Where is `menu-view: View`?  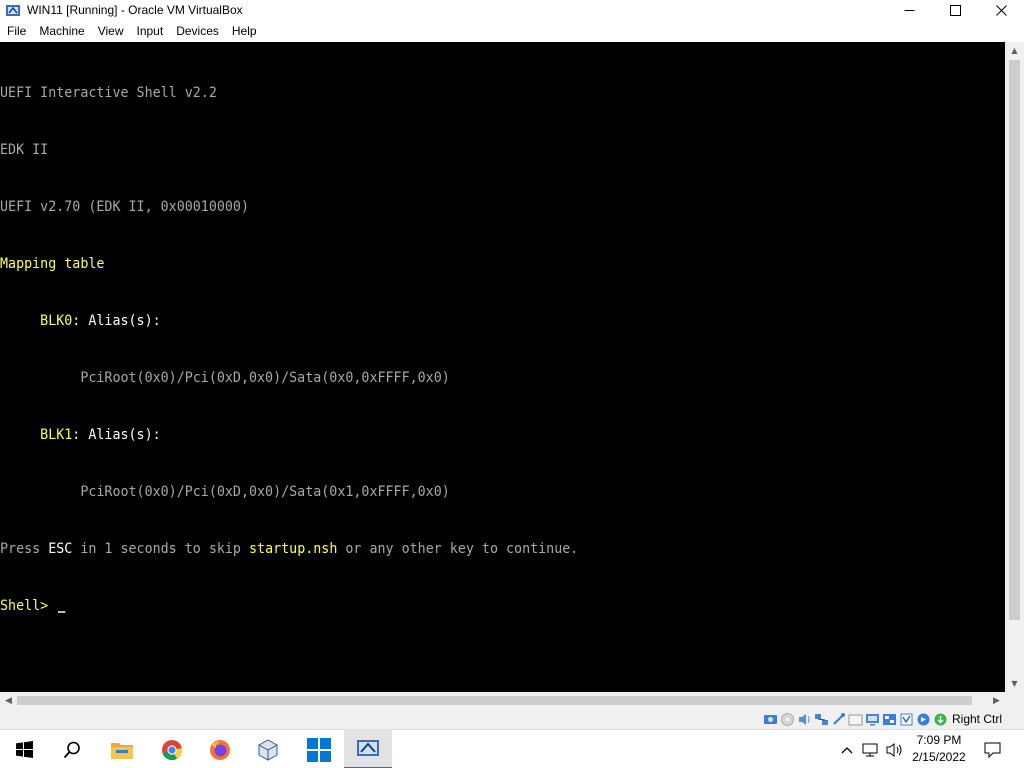 menu-view: View is located at coordinates (111, 31).